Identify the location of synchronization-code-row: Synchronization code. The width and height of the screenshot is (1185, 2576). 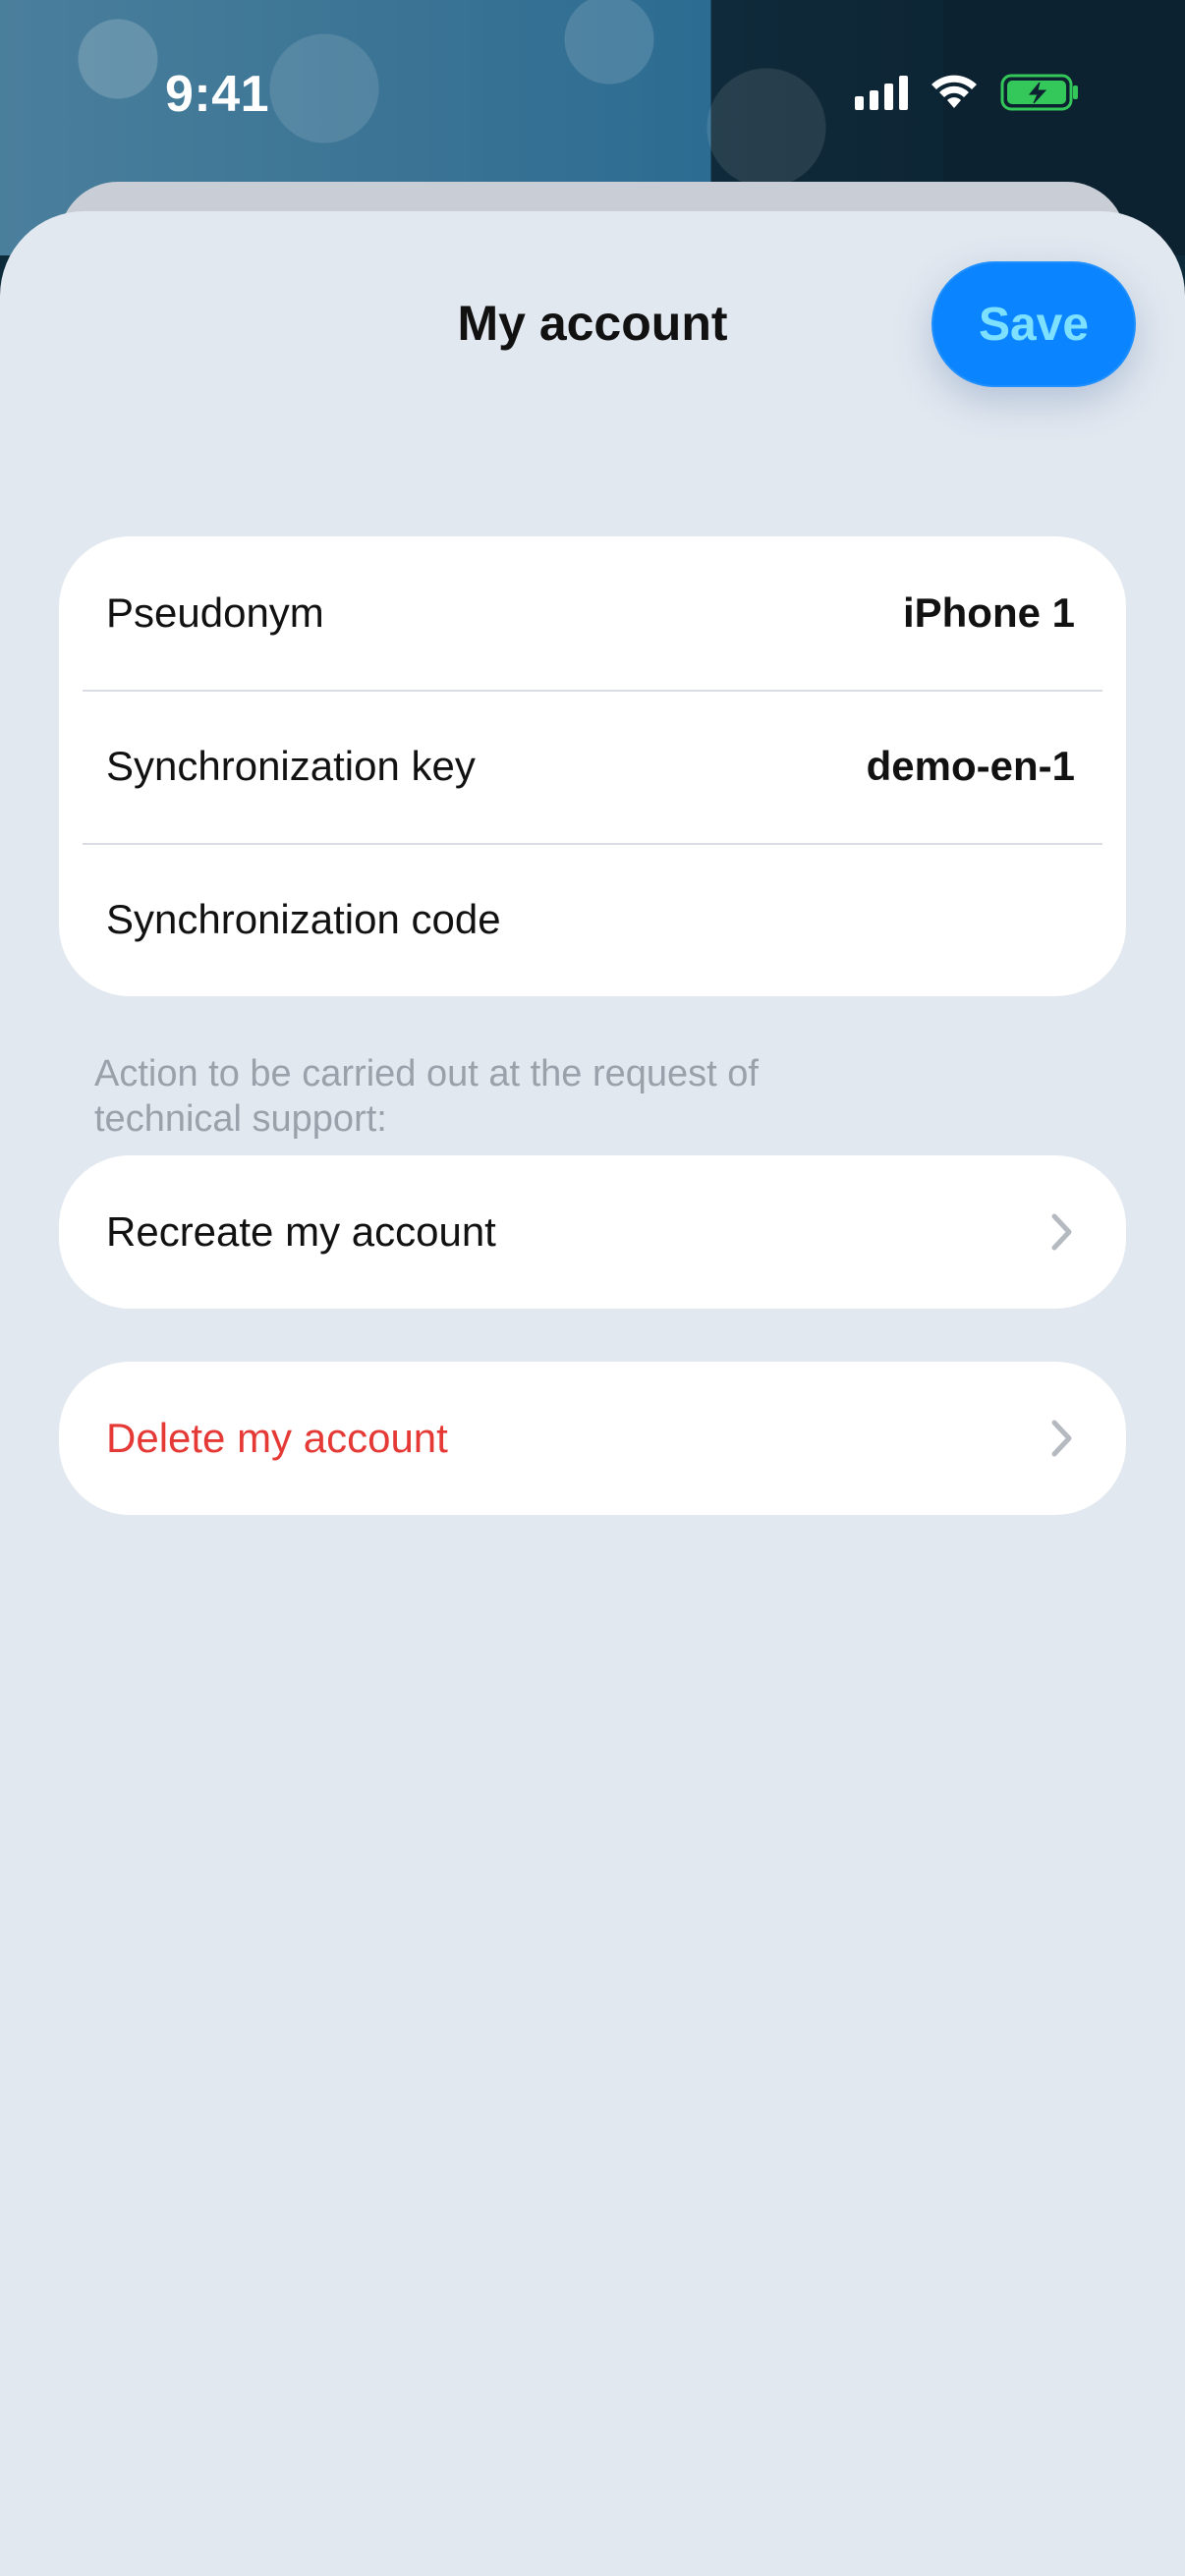
(592, 919).